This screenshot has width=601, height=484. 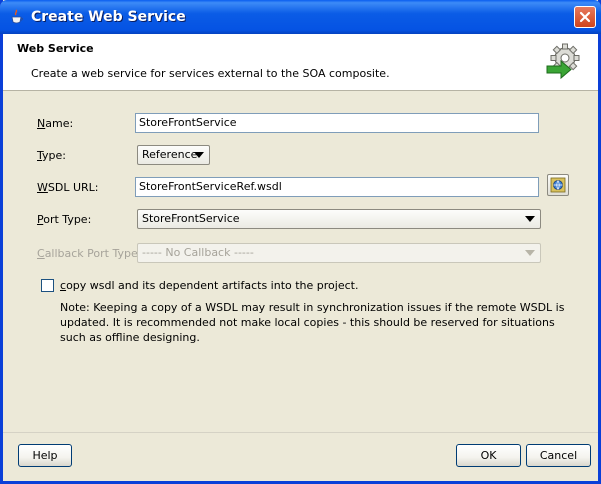 I want to click on port-type-value: StoreFrontService, so click(x=191, y=218).